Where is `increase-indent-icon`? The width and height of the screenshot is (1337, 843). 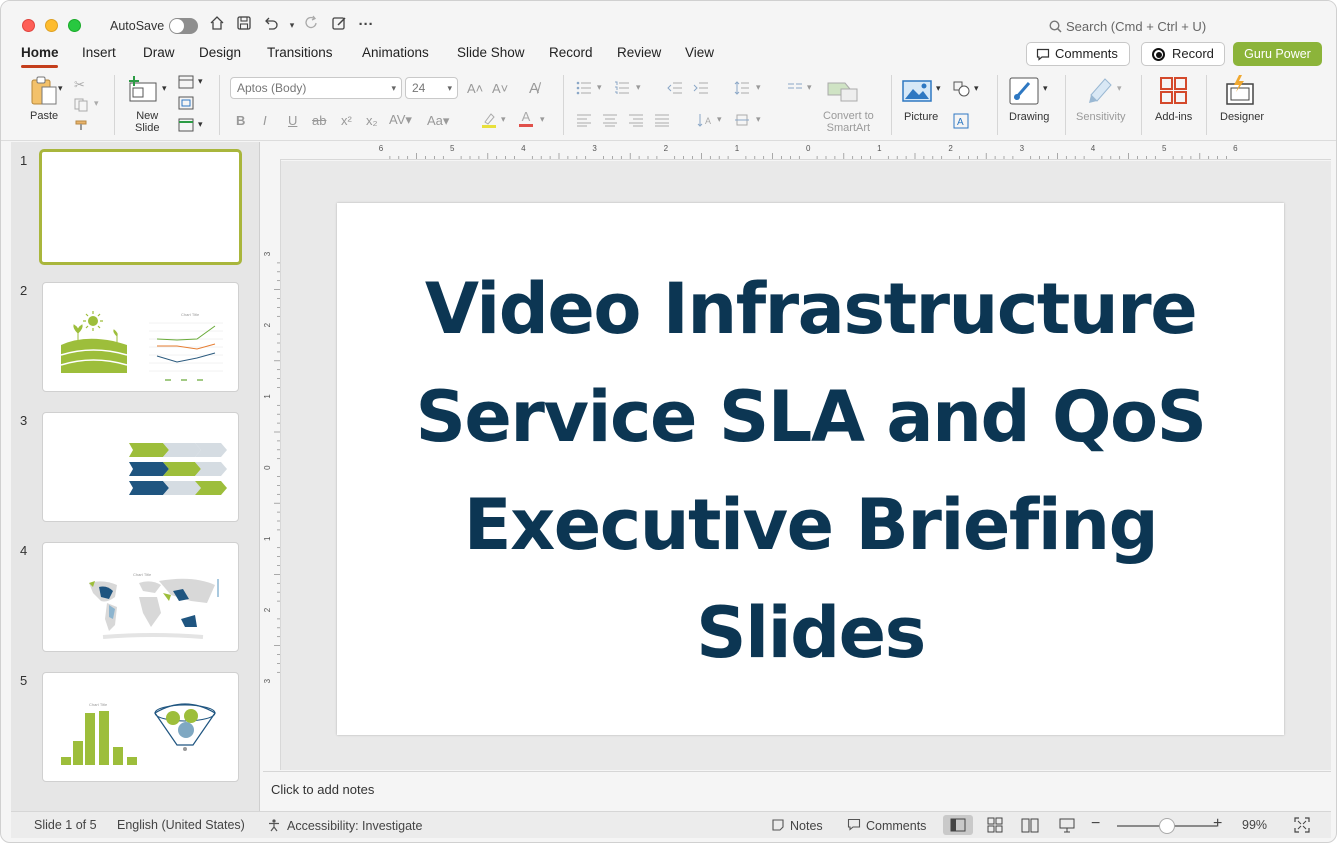 increase-indent-icon is located at coordinates (701, 89).